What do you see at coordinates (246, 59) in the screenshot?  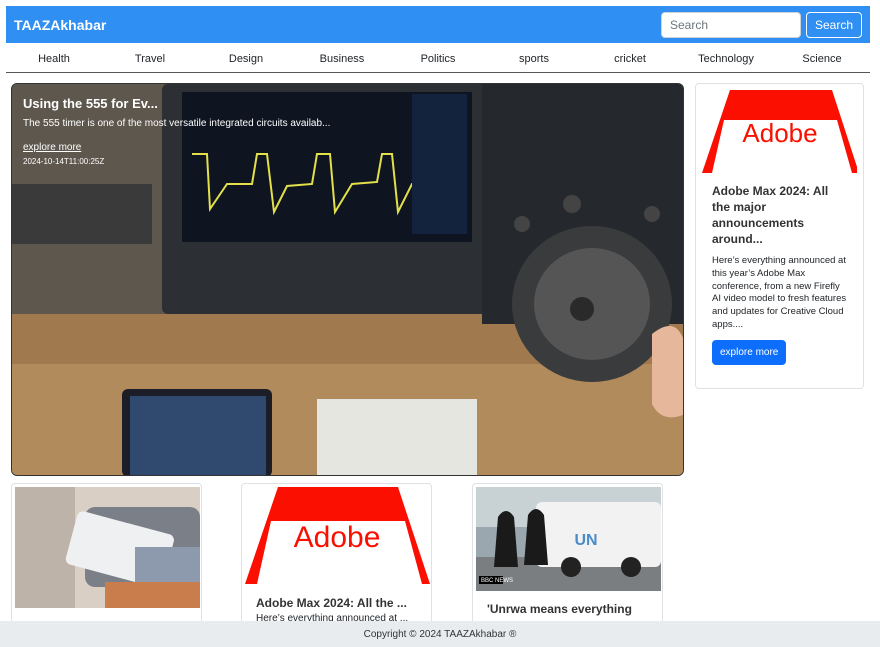 I see `category-design: Design` at bounding box center [246, 59].